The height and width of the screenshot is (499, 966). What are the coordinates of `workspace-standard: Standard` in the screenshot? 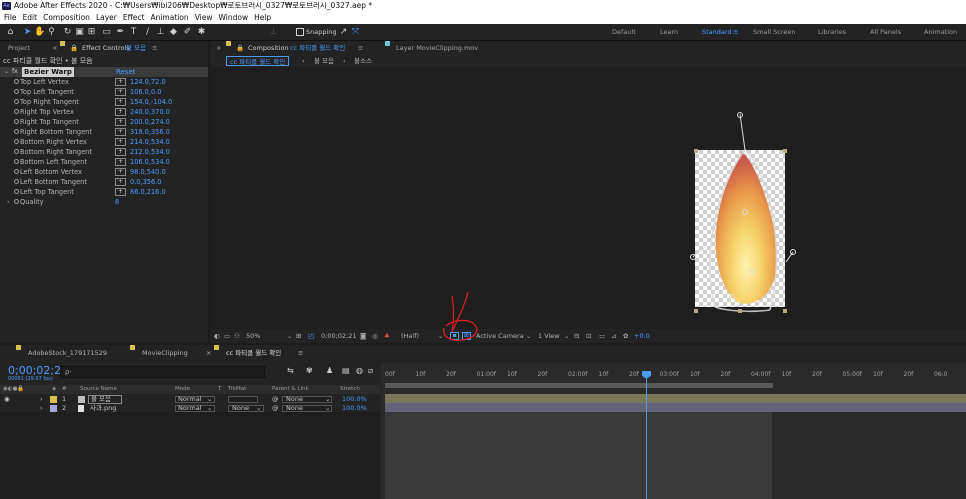 It's located at (717, 32).